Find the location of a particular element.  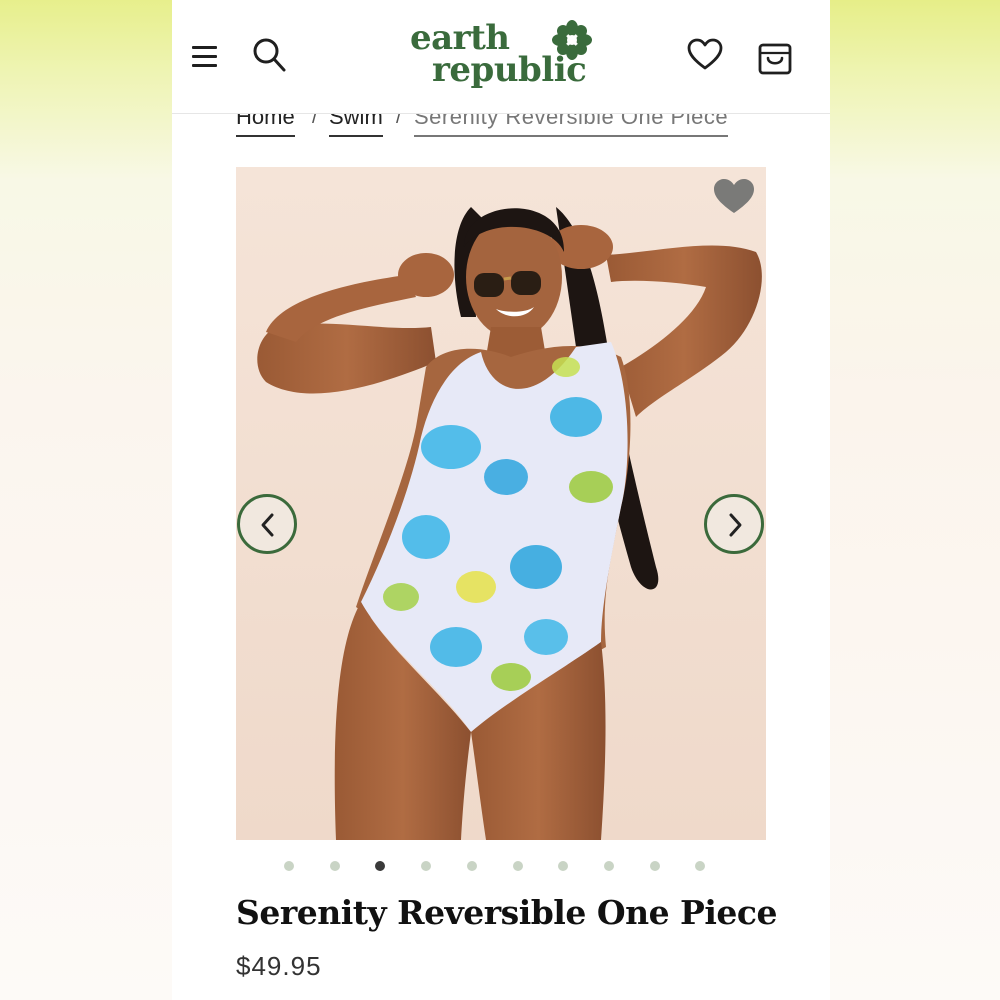

chevron-right-icon is located at coordinates (734, 524).